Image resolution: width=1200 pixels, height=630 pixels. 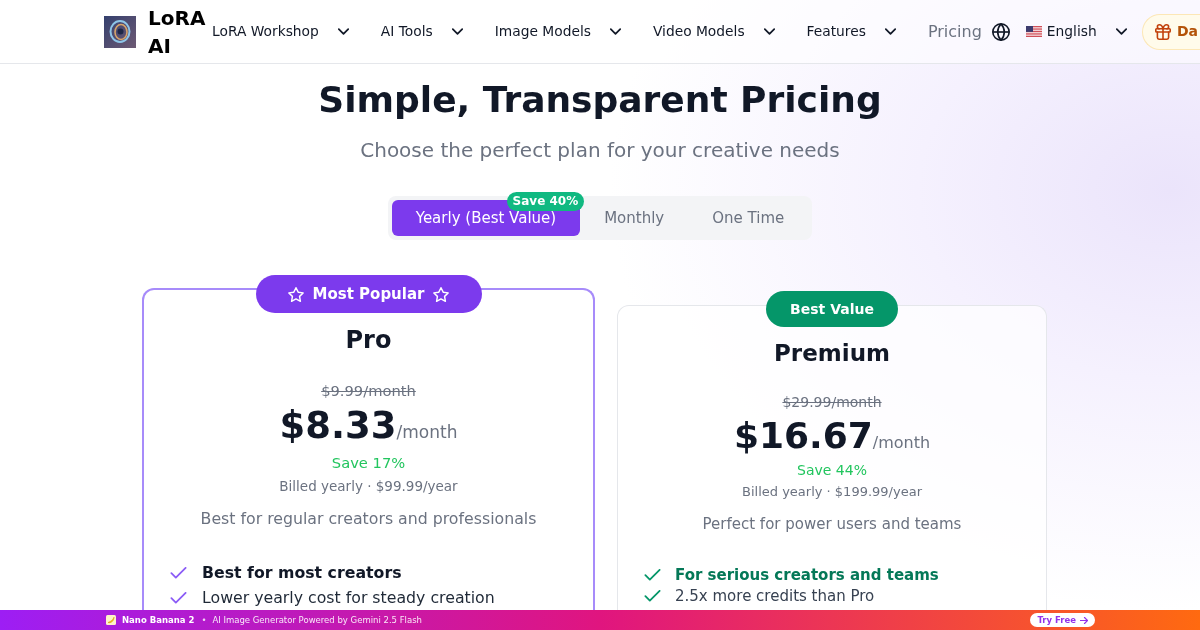 I want to click on plan-description: Best for regular creators and professionals, so click(x=368, y=519).